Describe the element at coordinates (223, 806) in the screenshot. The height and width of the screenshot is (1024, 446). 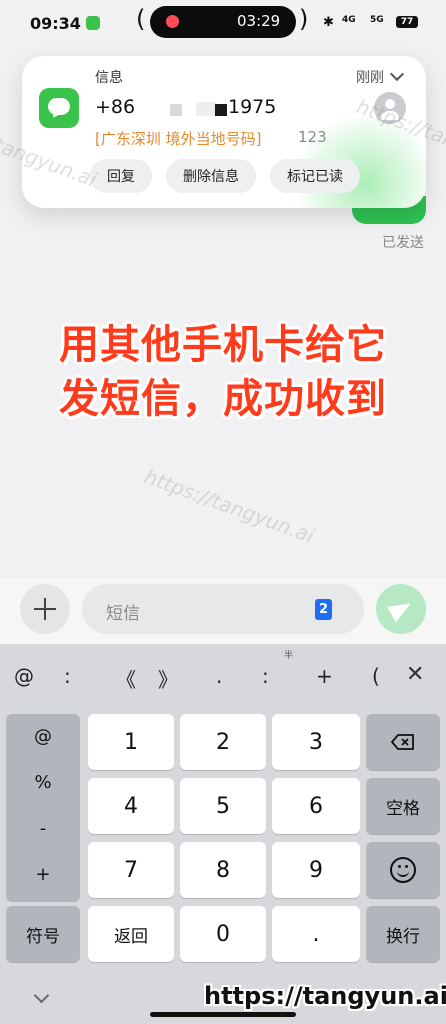
I see `key-5: 5` at that location.